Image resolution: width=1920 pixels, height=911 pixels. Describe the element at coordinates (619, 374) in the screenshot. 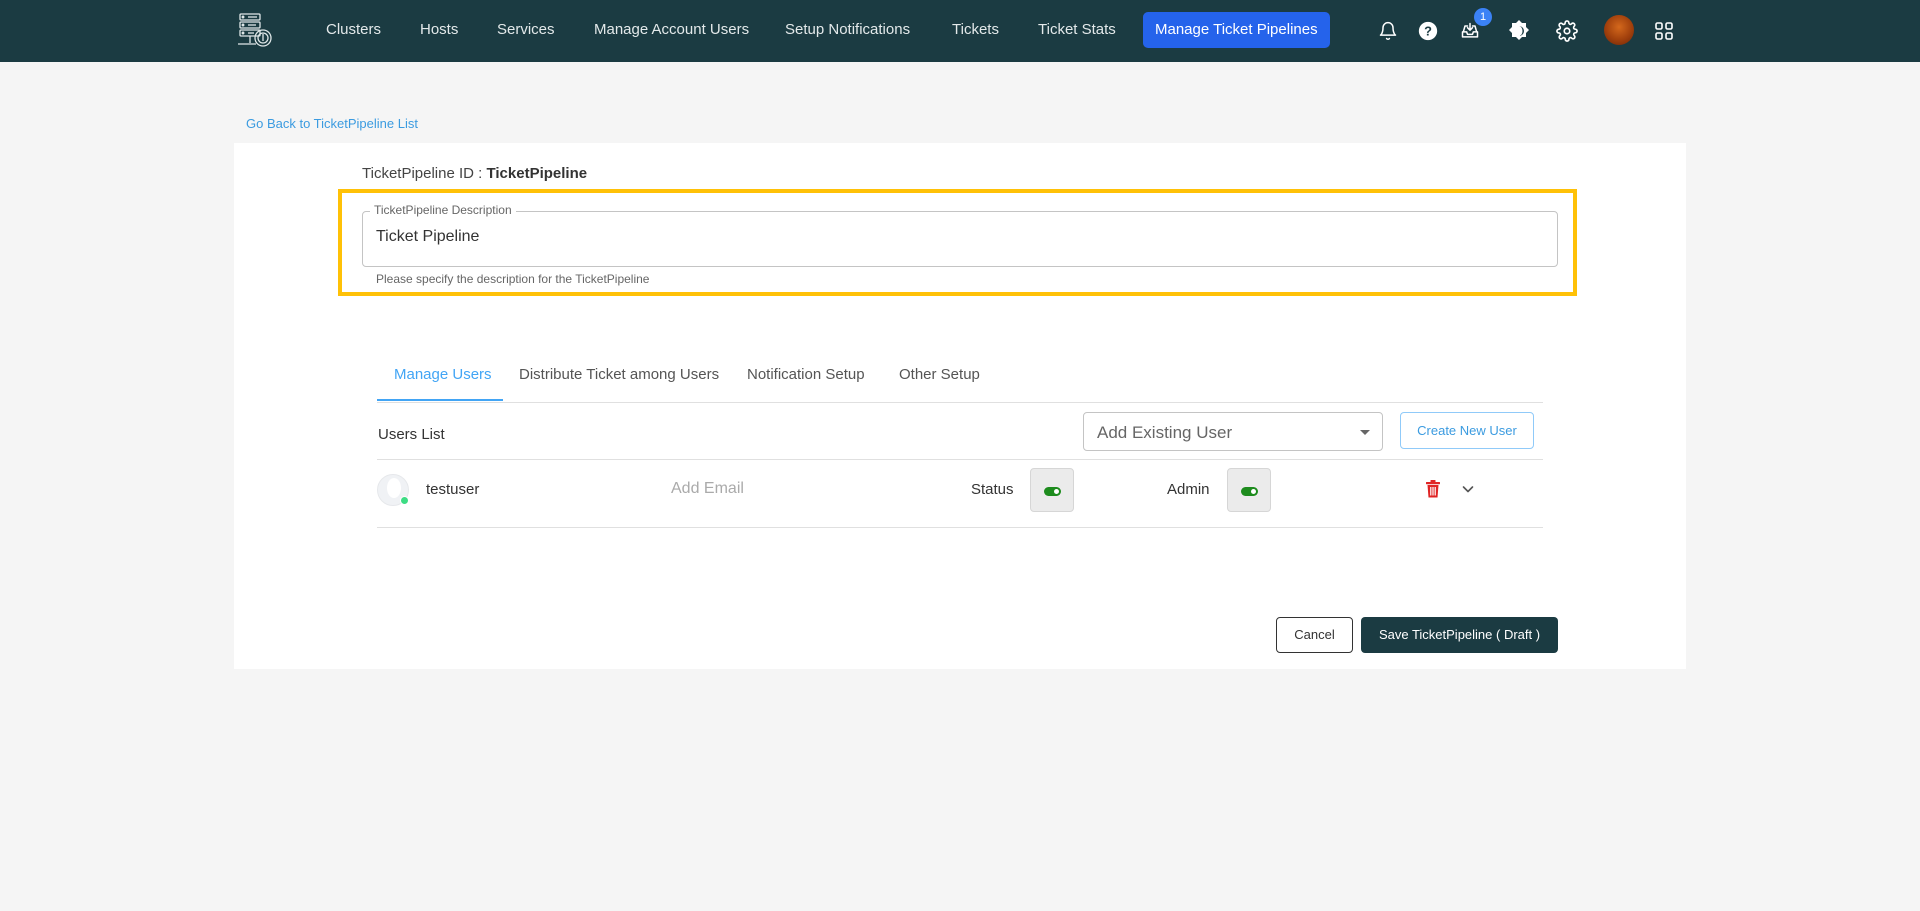

I see `tab-distribute-ticket: Distribute Ticket among Users` at that location.